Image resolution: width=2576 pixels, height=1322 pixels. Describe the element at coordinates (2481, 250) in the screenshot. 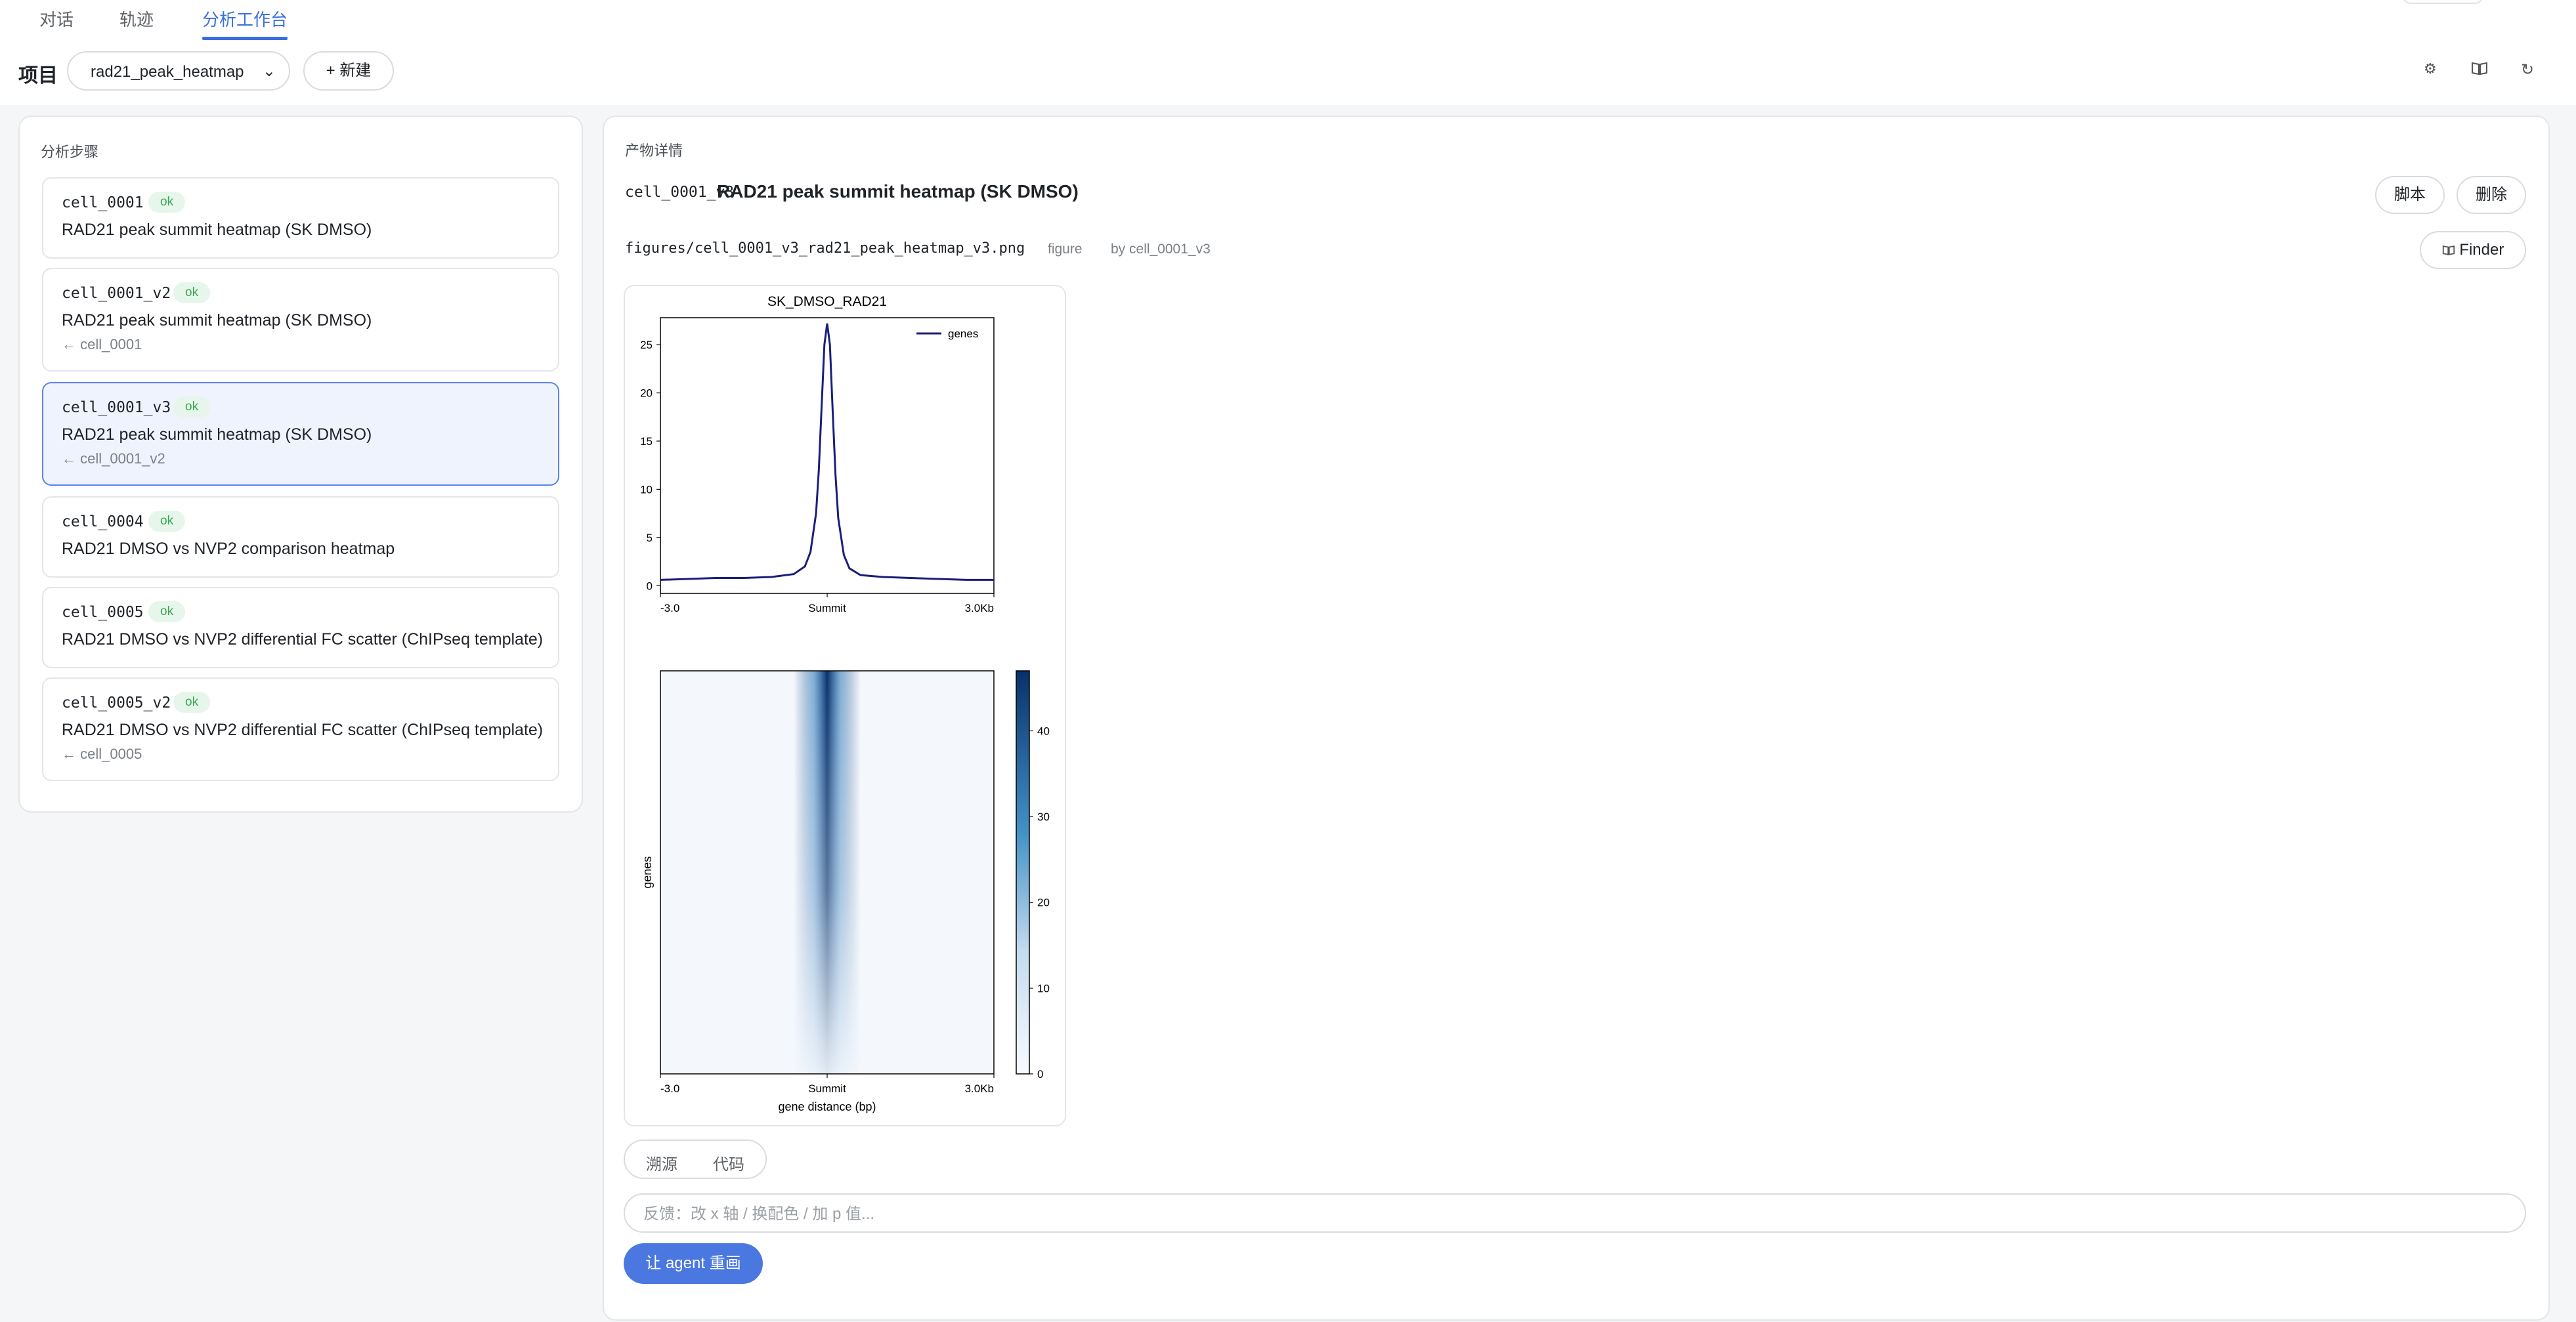

I see `finder-label: Finder` at that location.